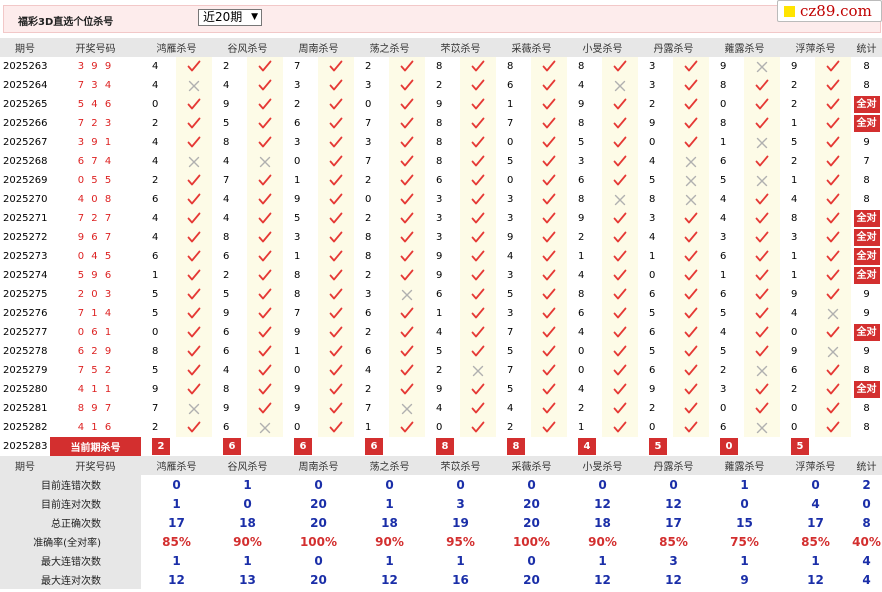 This screenshot has height=592, width=882. I want to click on stats-value: 0, so click(602, 484).